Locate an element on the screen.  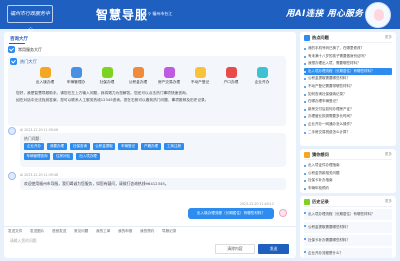
bot-avatar is located at coordinates (12, 131).